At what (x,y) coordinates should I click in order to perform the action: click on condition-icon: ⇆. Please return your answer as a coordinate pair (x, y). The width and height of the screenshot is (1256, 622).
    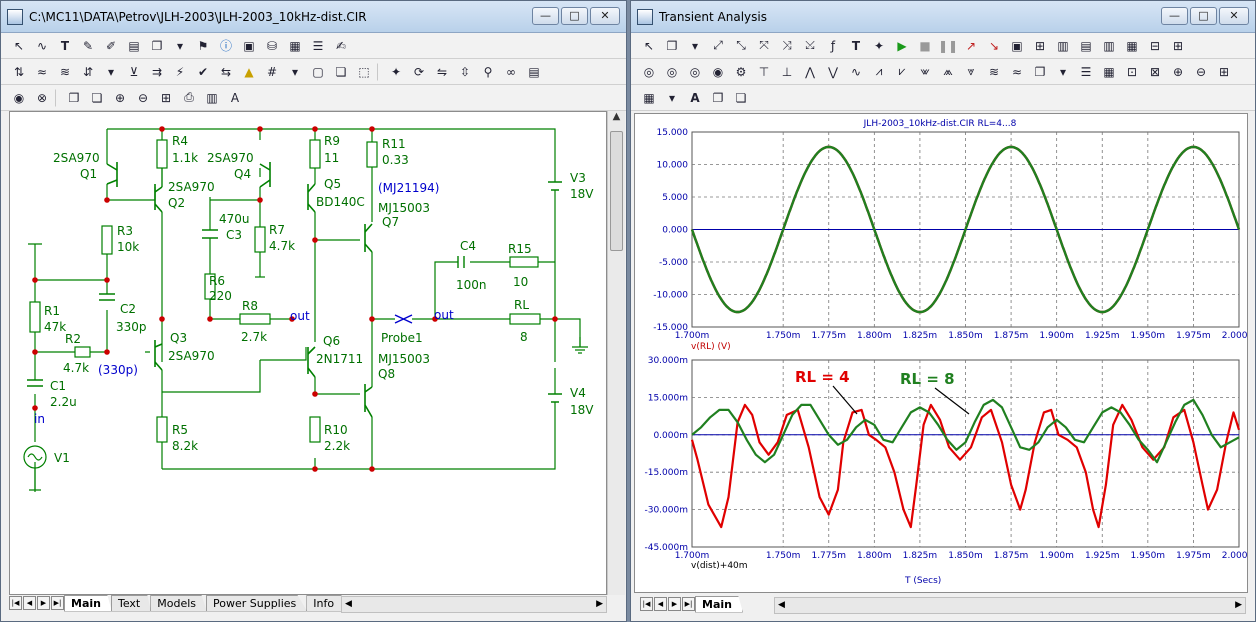
    Looking at the image, I should click on (226, 72).